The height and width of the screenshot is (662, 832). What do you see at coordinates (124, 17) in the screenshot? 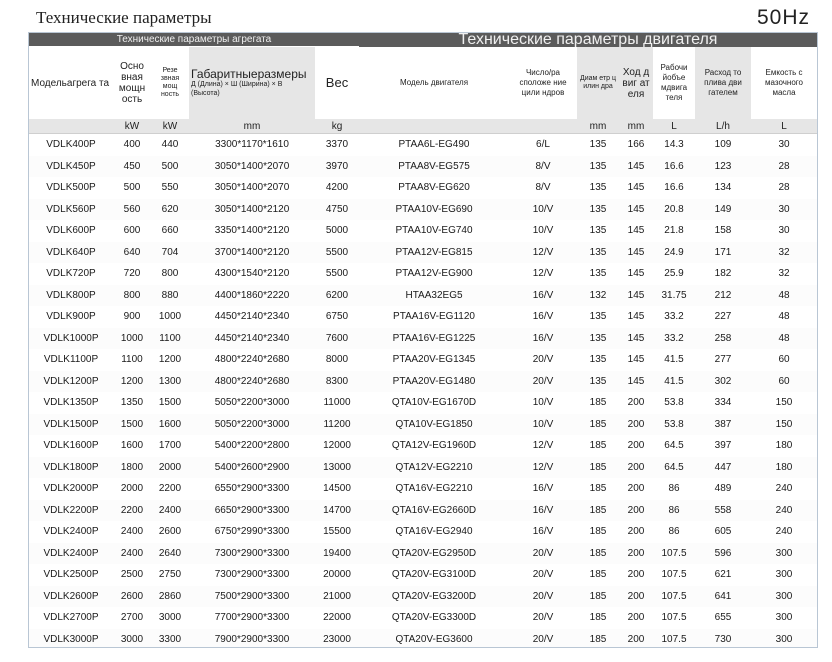
I see `page-title: Технические параметры` at bounding box center [124, 17].